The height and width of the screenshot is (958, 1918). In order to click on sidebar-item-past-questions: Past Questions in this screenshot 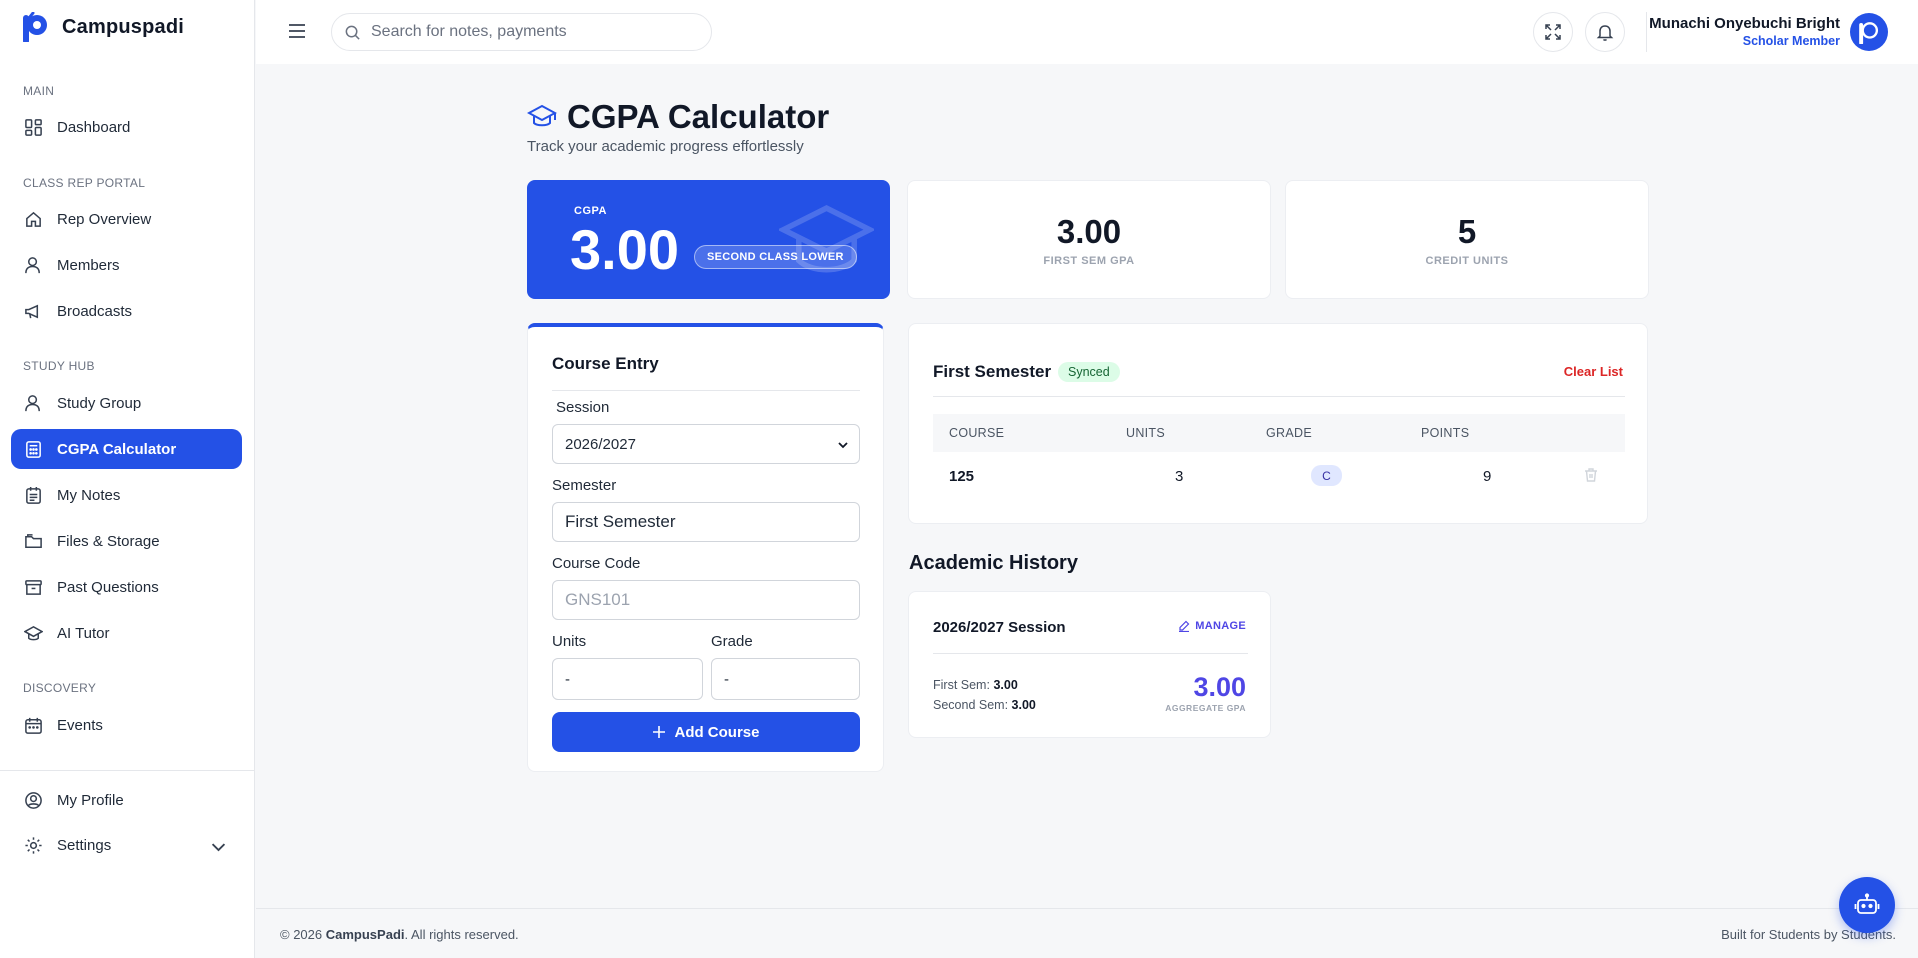, I will do `click(126, 587)`.